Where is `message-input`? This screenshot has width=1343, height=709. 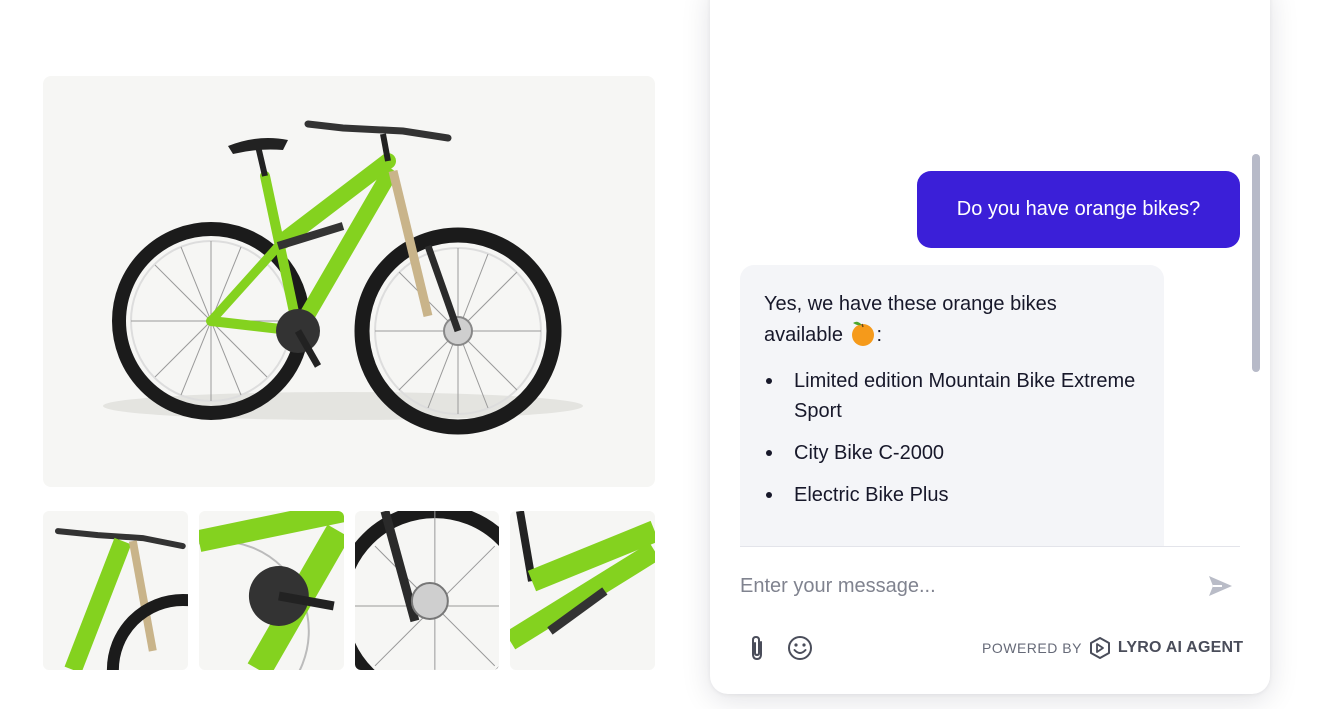
message-input is located at coordinates (960, 586).